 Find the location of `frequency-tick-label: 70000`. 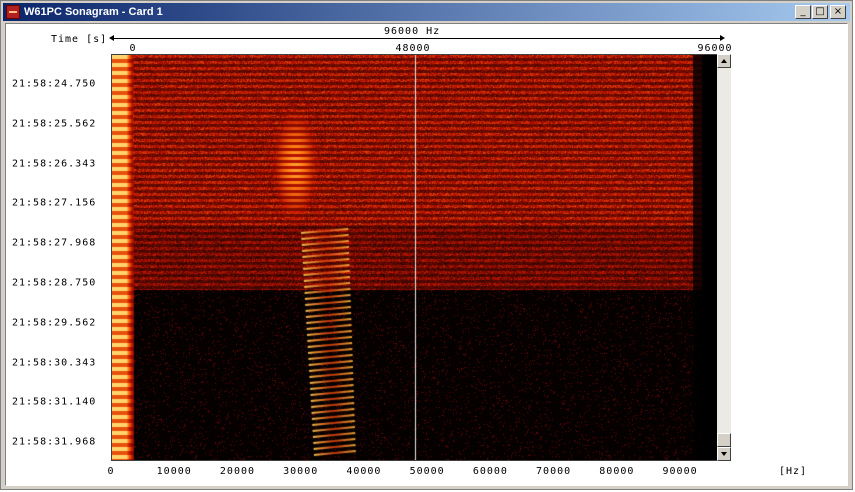

frequency-tick-label: 70000 is located at coordinates (554, 471).